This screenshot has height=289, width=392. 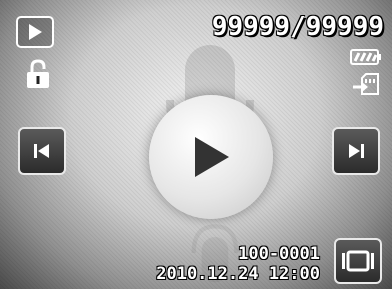 I want to click on slideshow-button, so click(x=358, y=261).